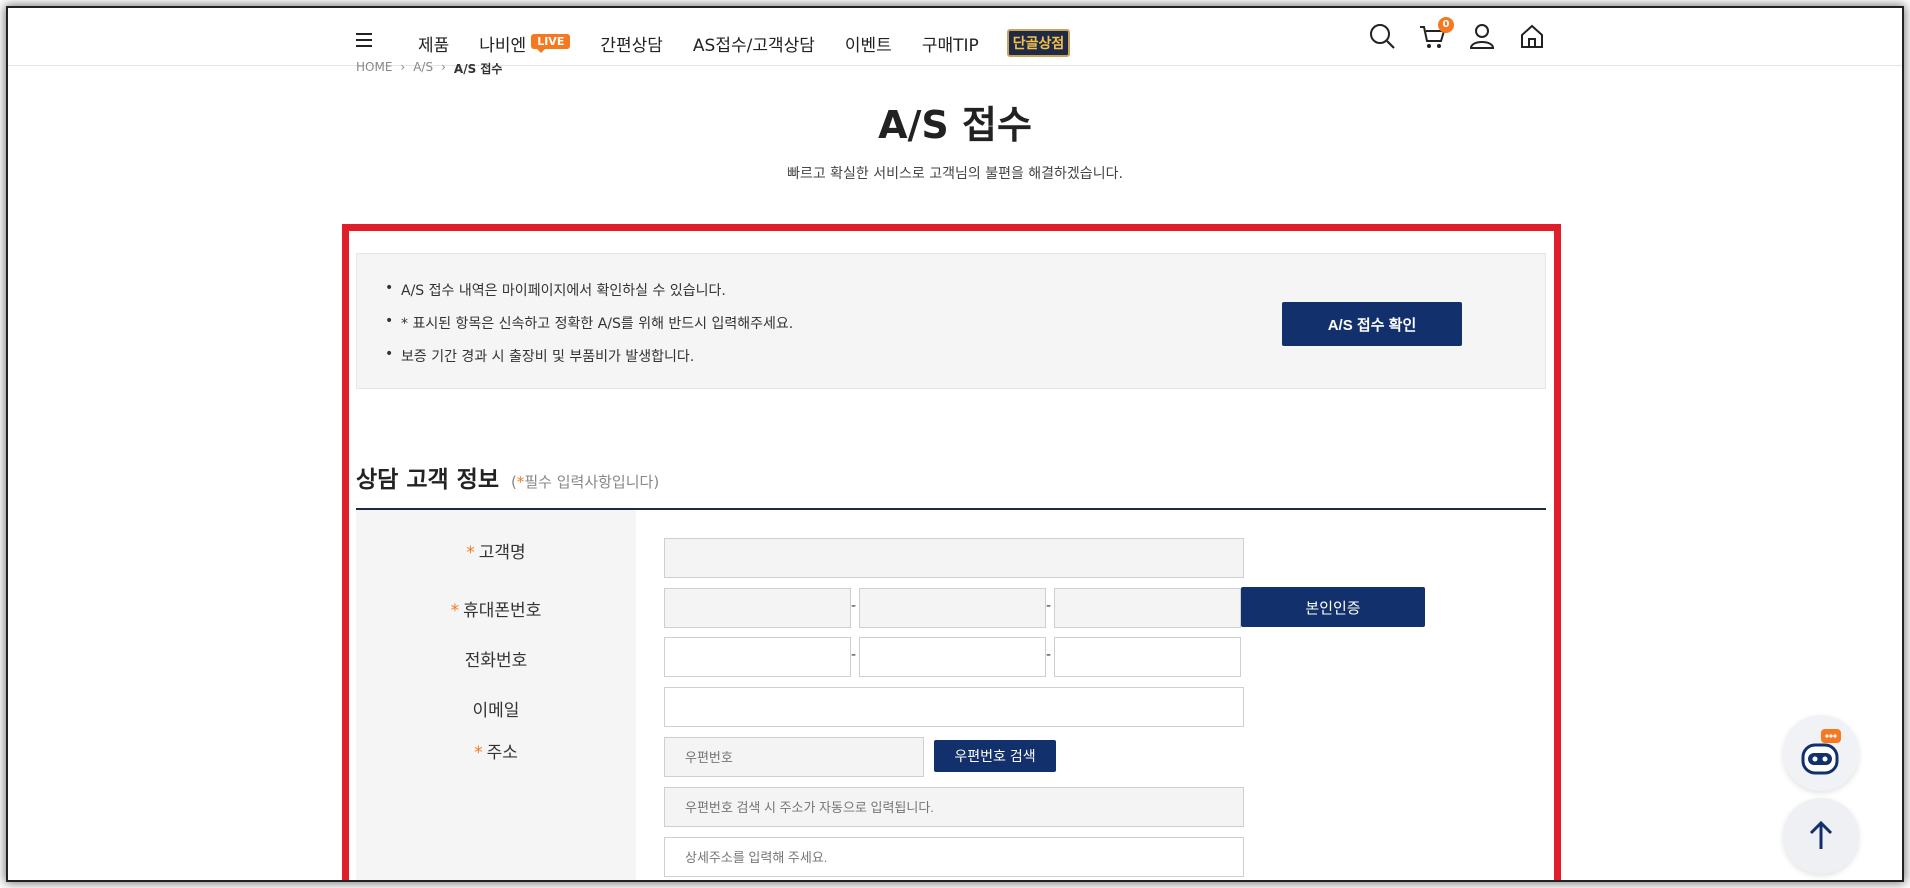 The image size is (1910, 888). What do you see at coordinates (1446, 25) in the screenshot?
I see `cart-count-badge: 0` at bounding box center [1446, 25].